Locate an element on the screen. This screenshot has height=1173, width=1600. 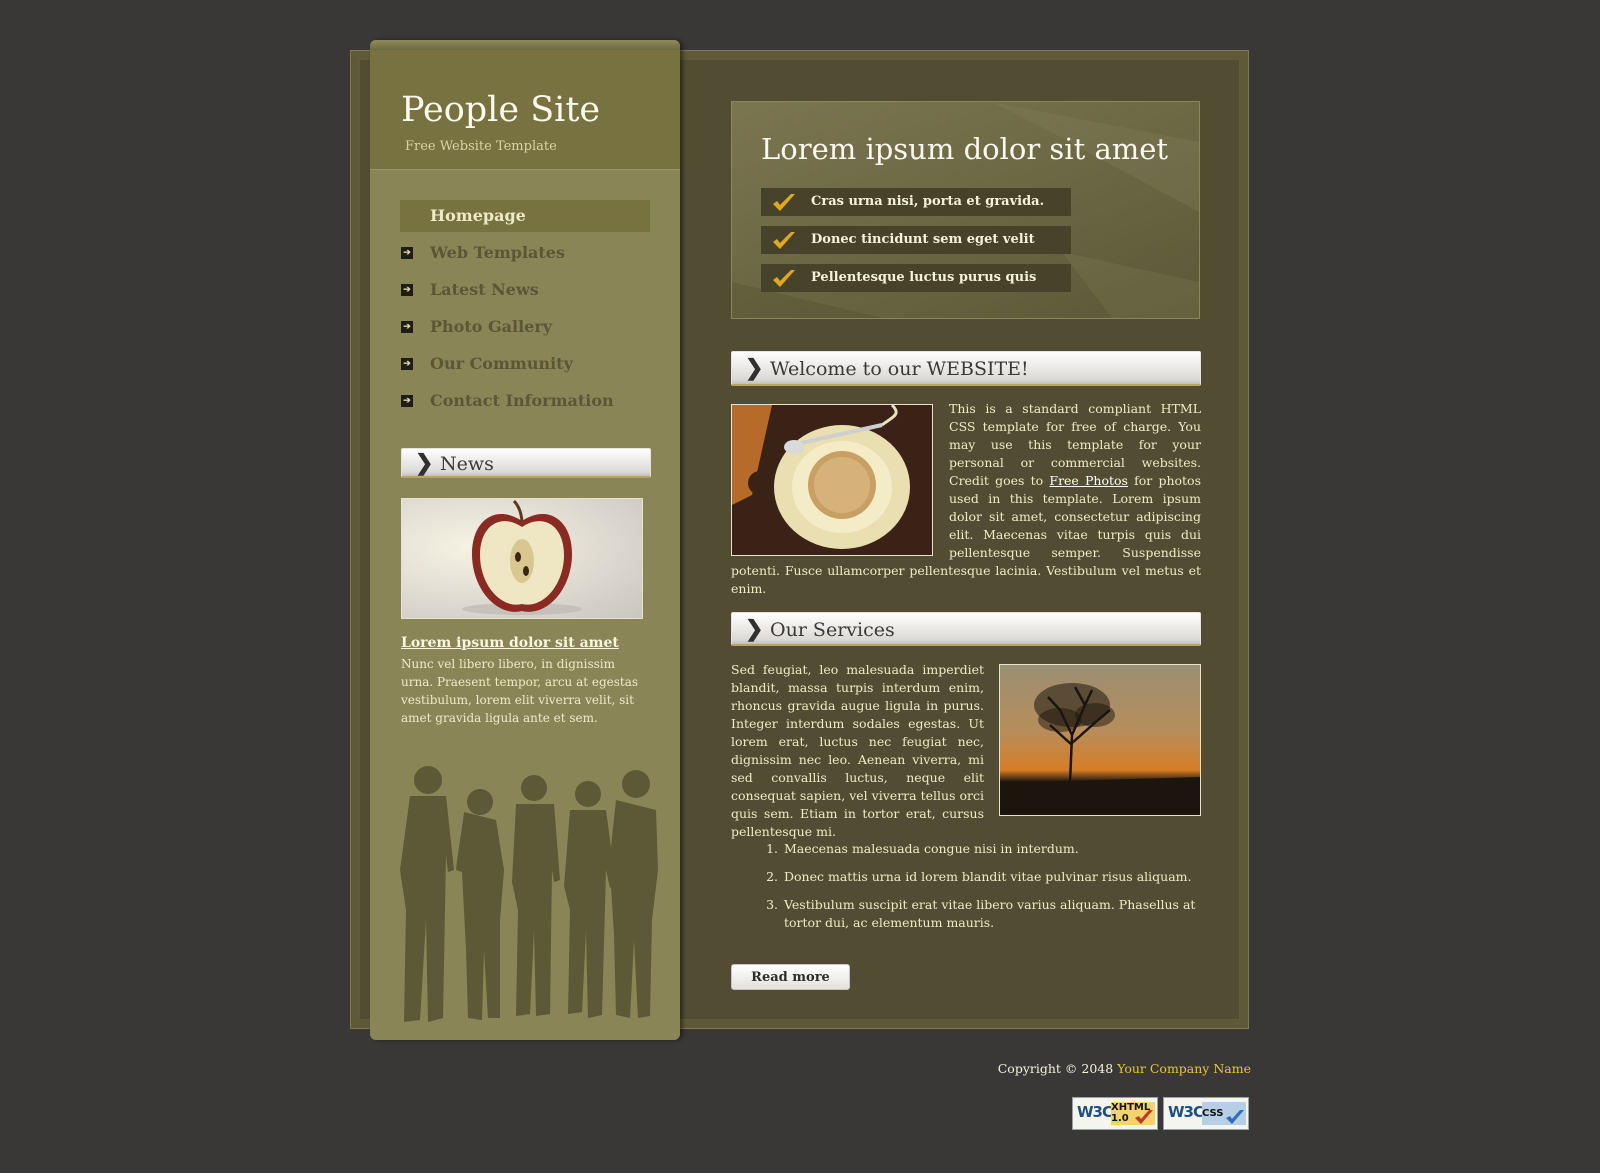
image-spacer is located at coordinates (840, 480).